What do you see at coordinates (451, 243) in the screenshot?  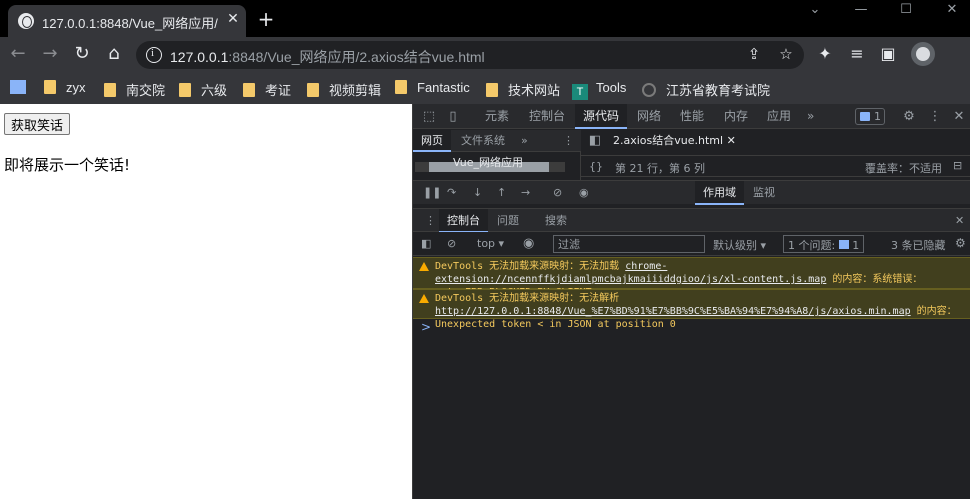 I see `clear-console-icon: ⊘` at bounding box center [451, 243].